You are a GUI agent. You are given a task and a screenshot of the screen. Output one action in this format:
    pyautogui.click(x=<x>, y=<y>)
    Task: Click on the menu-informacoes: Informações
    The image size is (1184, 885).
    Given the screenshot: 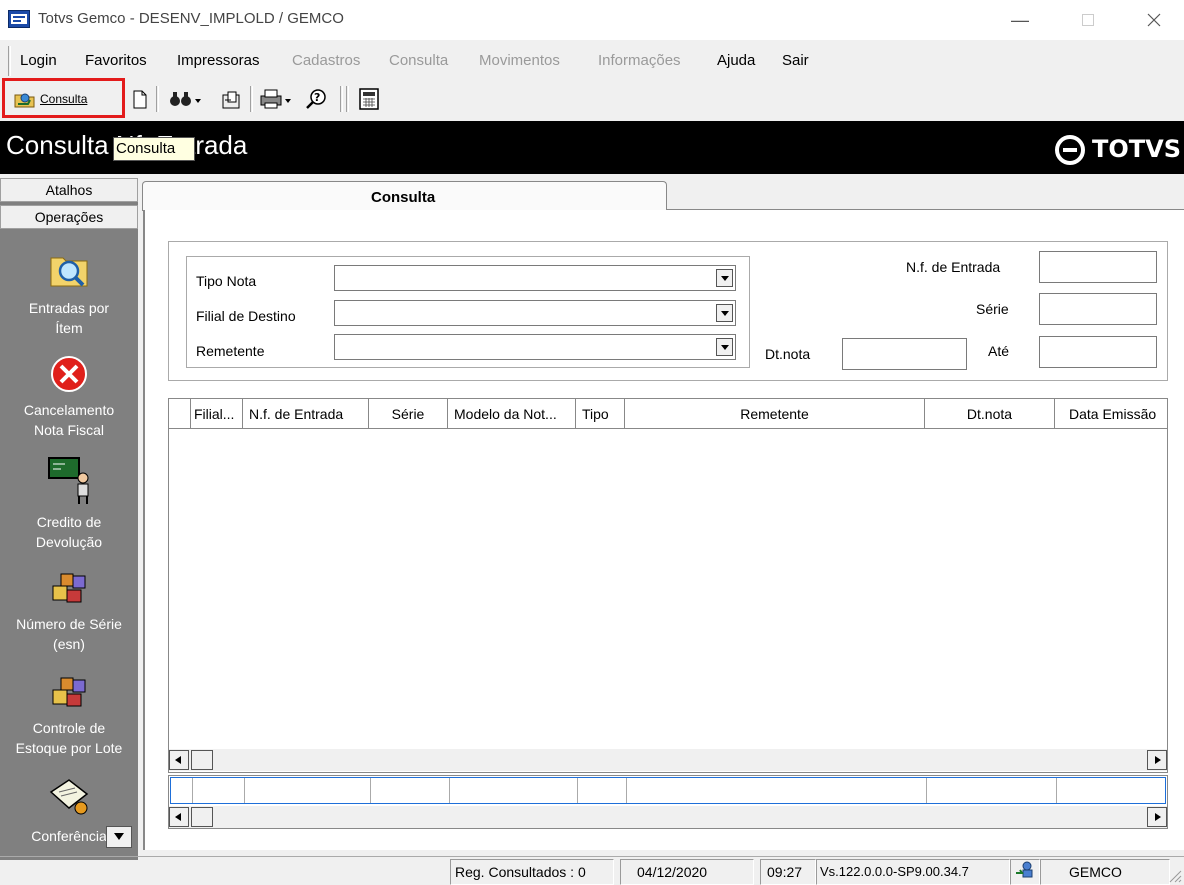 What is the action you would take?
    pyautogui.click(x=639, y=60)
    